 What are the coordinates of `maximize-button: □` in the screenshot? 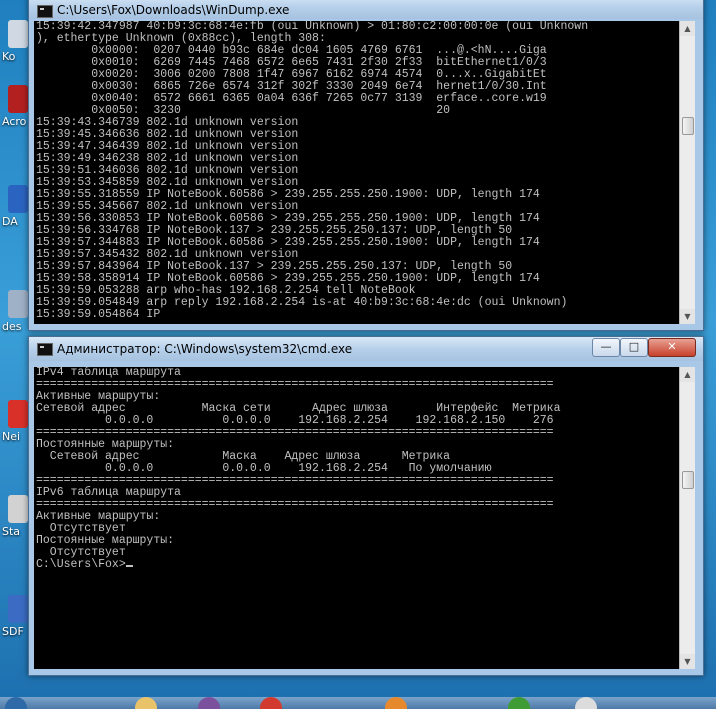 It's located at (634, 347).